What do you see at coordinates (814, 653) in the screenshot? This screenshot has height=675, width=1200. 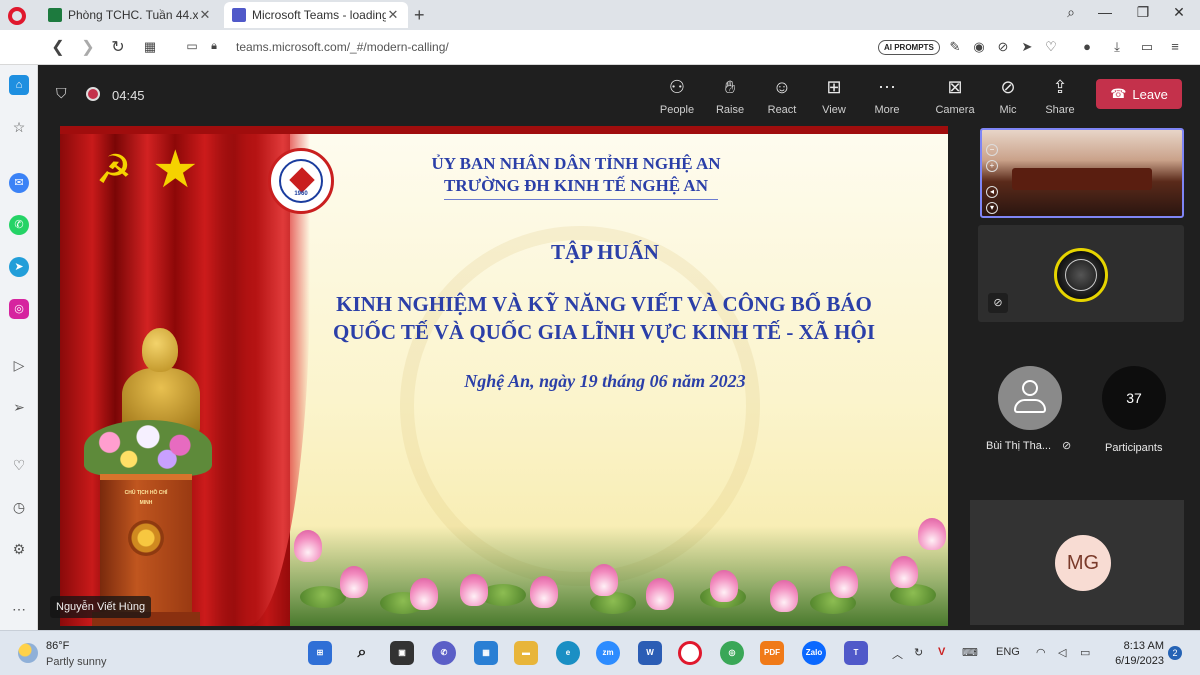 I see `zalo-icon: Zalo` at bounding box center [814, 653].